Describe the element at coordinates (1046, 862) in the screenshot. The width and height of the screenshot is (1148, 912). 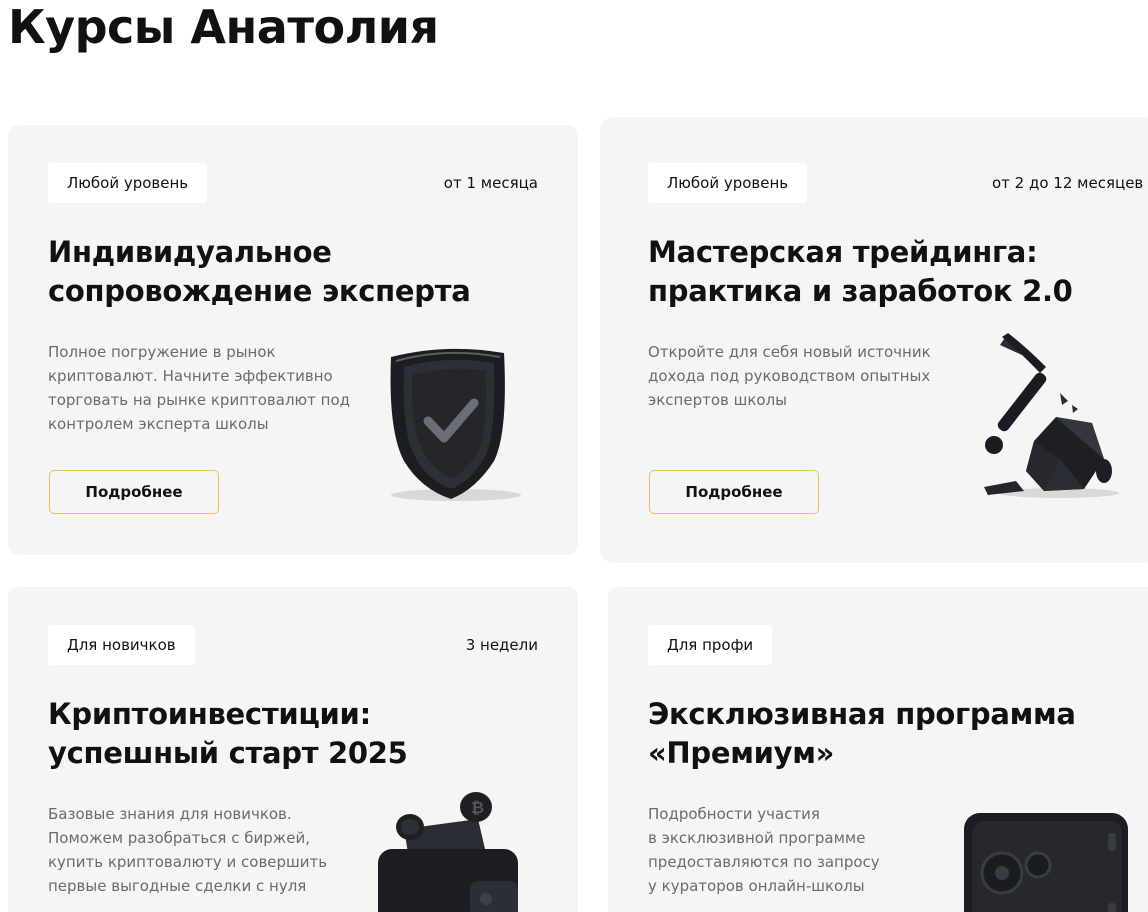
I see `safe-icon` at that location.